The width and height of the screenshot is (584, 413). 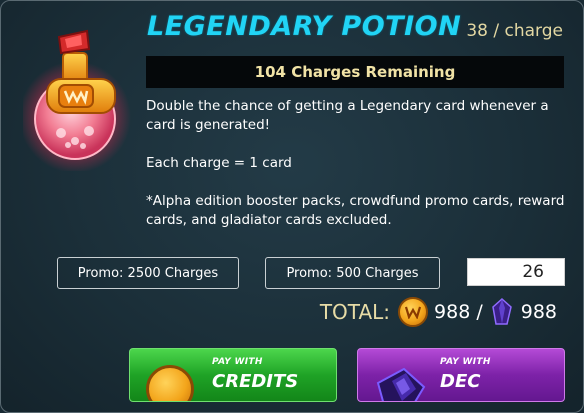 I want to click on pay-with-dec-button: PAY WITH DEC, so click(x=461, y=375).